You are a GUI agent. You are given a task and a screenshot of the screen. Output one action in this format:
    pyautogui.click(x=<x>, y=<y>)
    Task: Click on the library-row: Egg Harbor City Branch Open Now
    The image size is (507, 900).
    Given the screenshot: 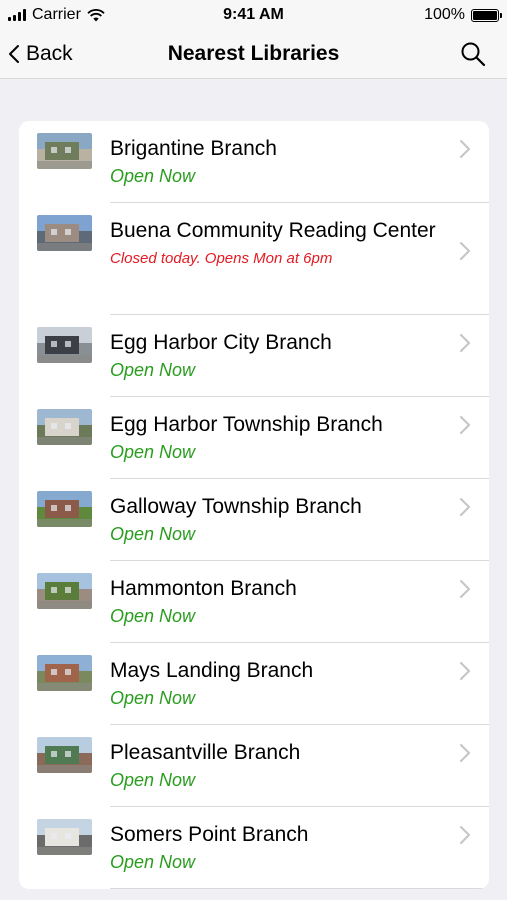 What is the action you would take?
    pyautogui.click(x=254, y=356)
    